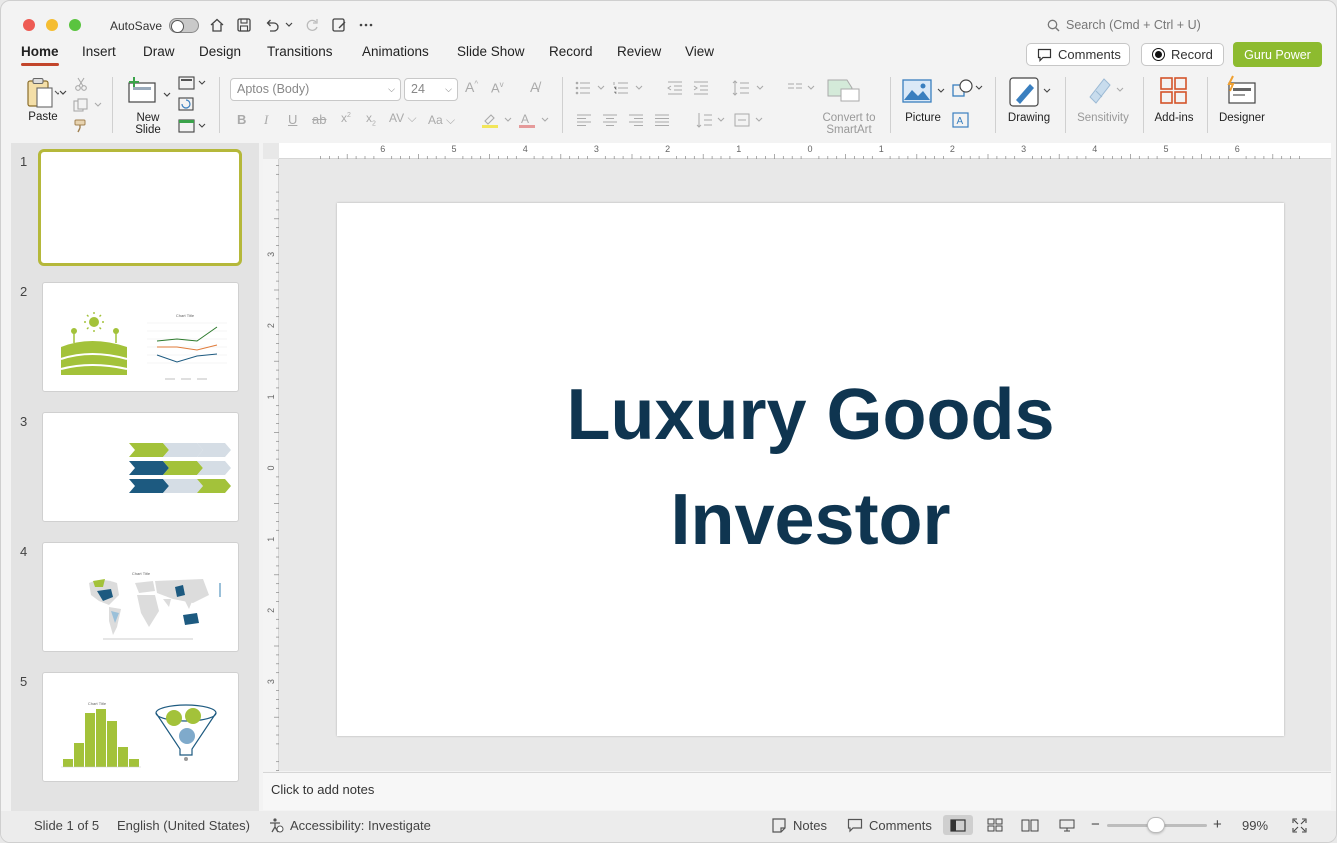 The image size is (1337, 843). What do you see at coordinates (159, 51) in the screenshot?
I see `tab-draw: Draw` at bounding box center [159, 51].